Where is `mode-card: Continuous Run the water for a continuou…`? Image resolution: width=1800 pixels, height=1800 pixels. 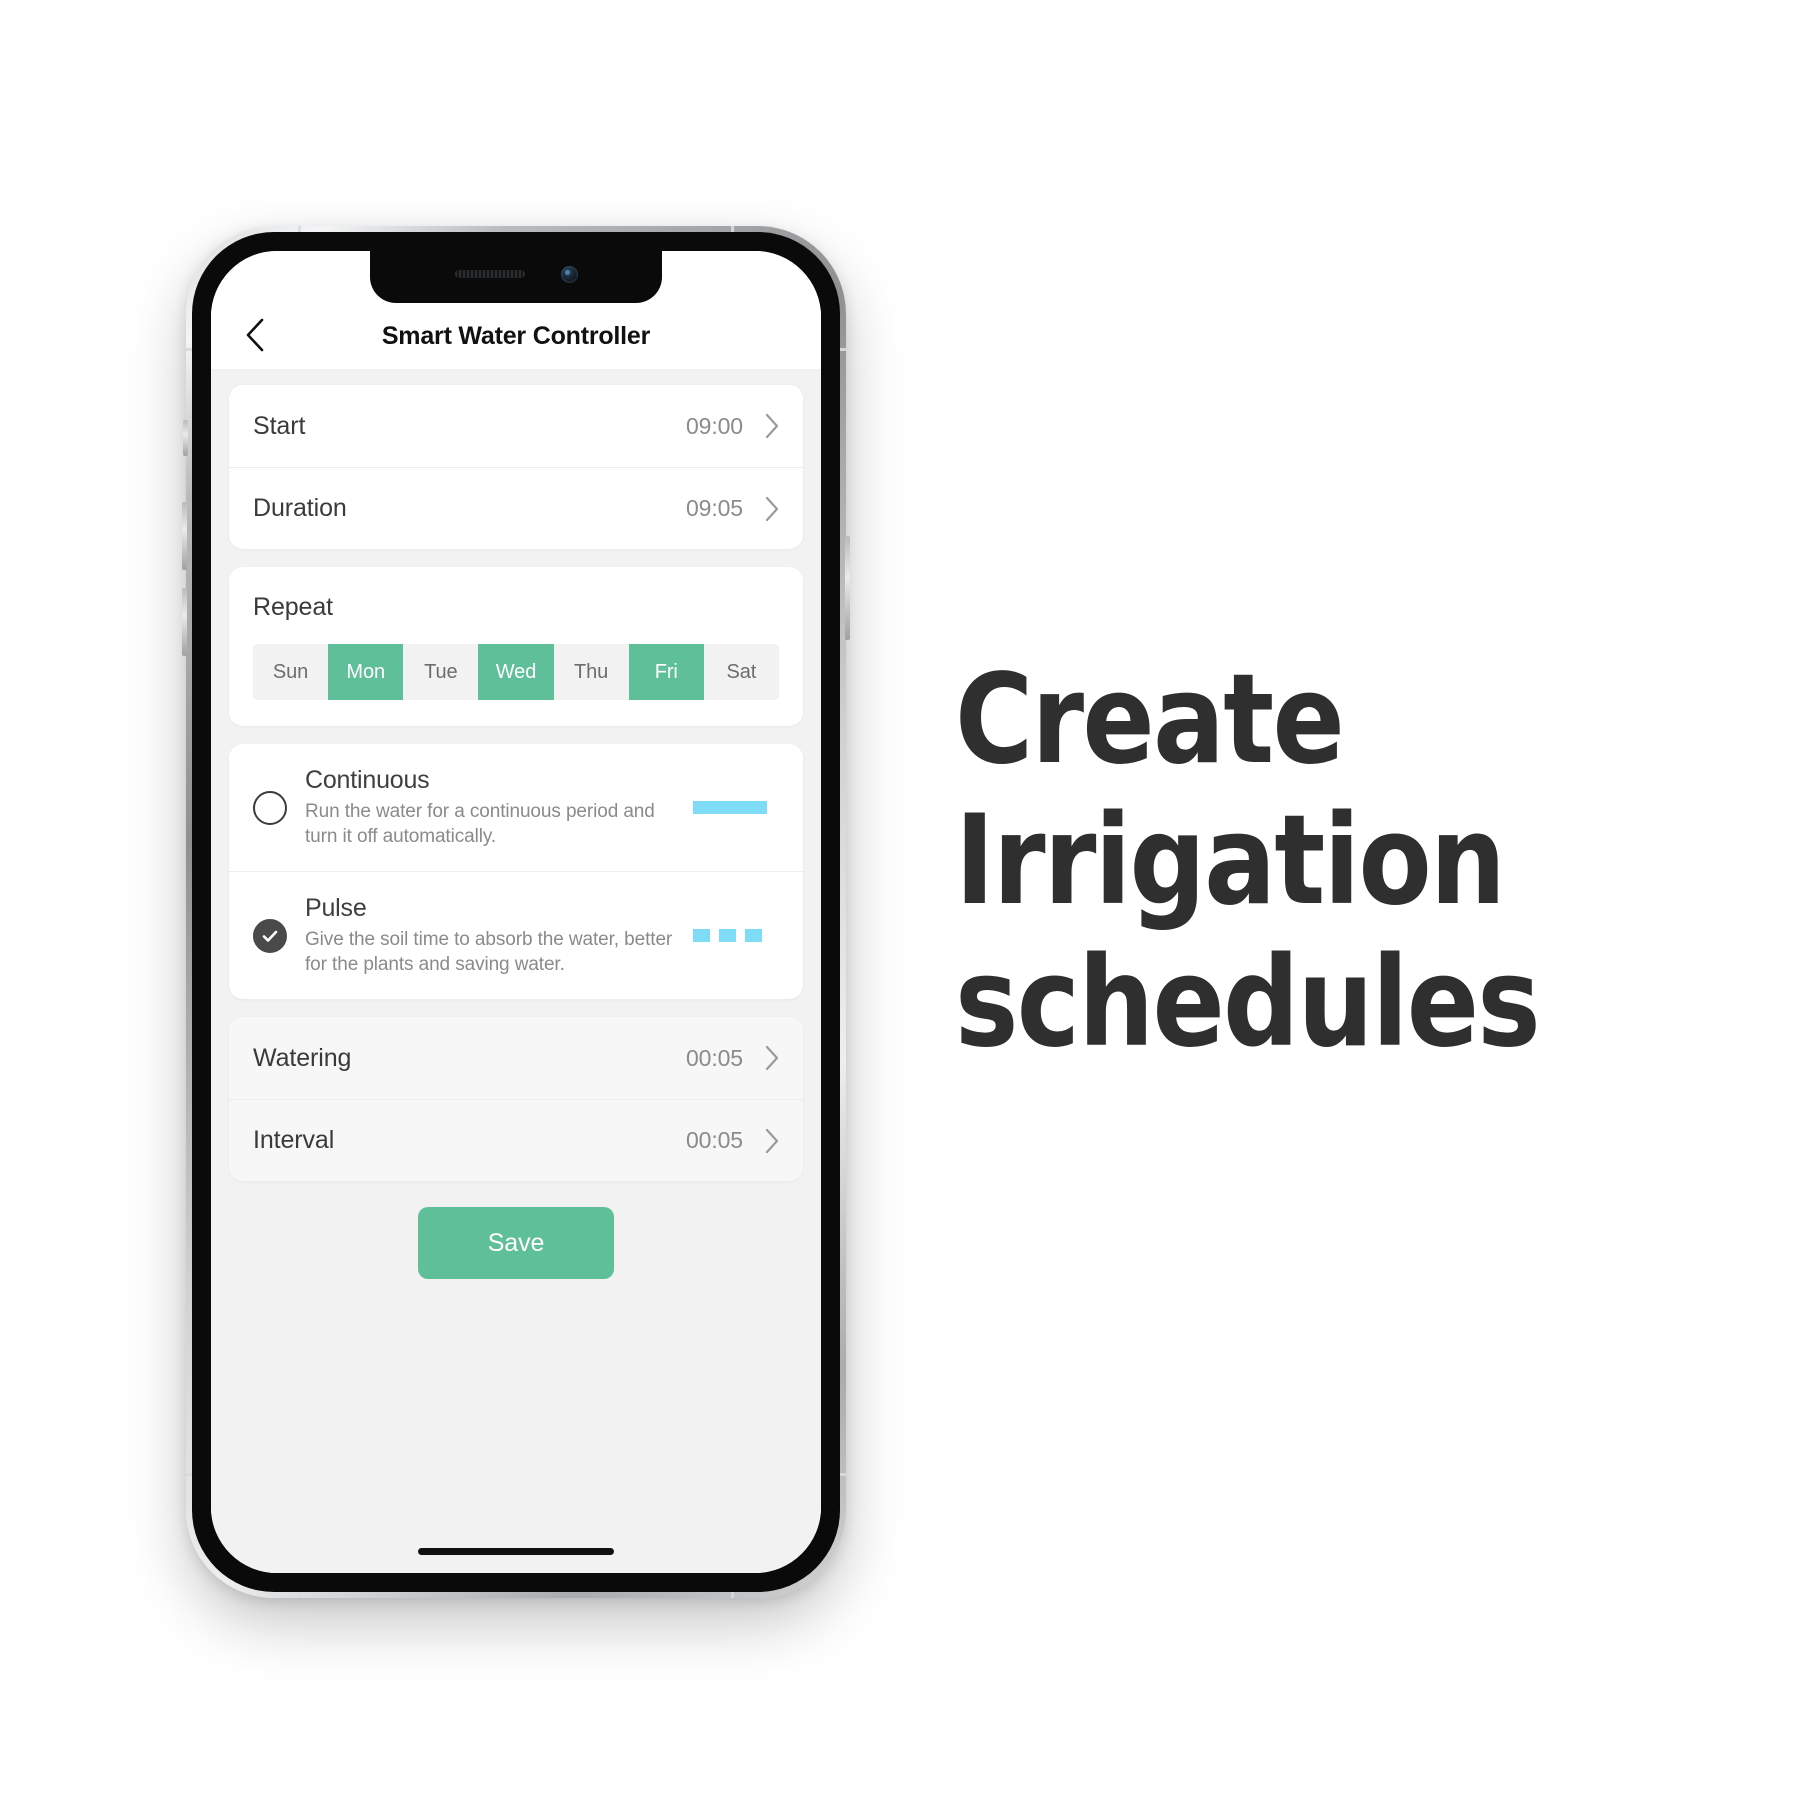
mode-card: Continuous Run the water for a continuou… is located at coordinates (516, 872).